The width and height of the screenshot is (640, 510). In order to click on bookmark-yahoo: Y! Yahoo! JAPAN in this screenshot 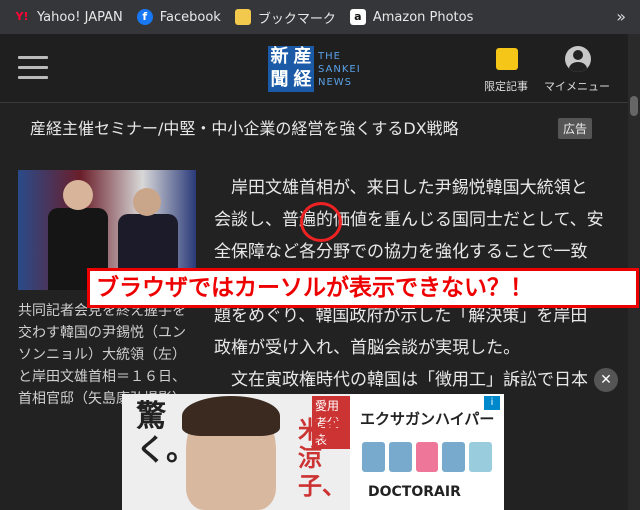, I will do `click(68, 17)`.